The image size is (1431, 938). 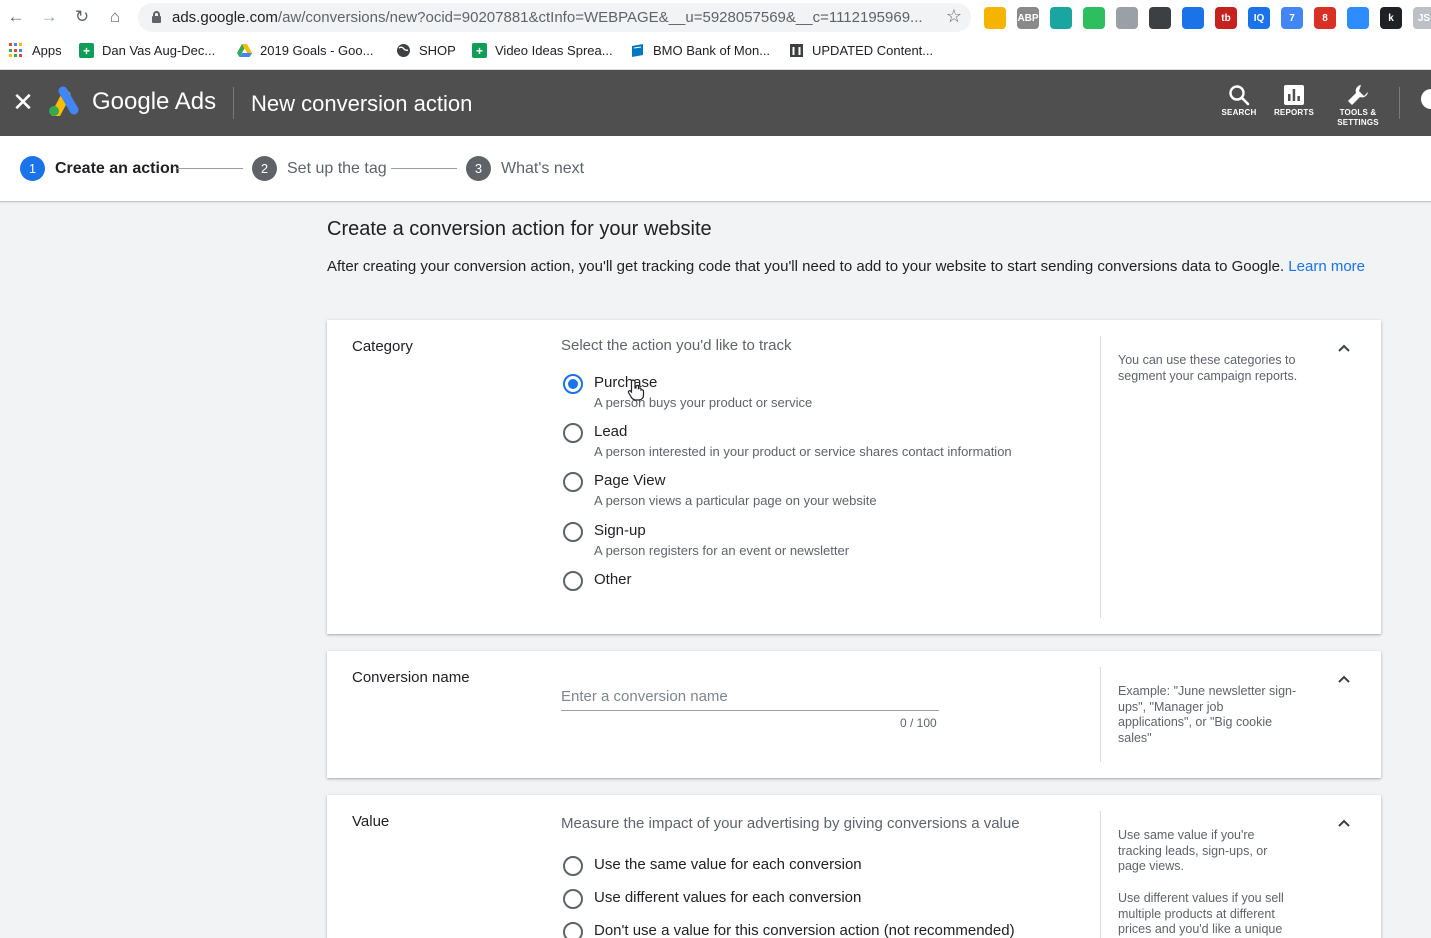 I want to click on value-label: Value, so click(x=371, y=821).